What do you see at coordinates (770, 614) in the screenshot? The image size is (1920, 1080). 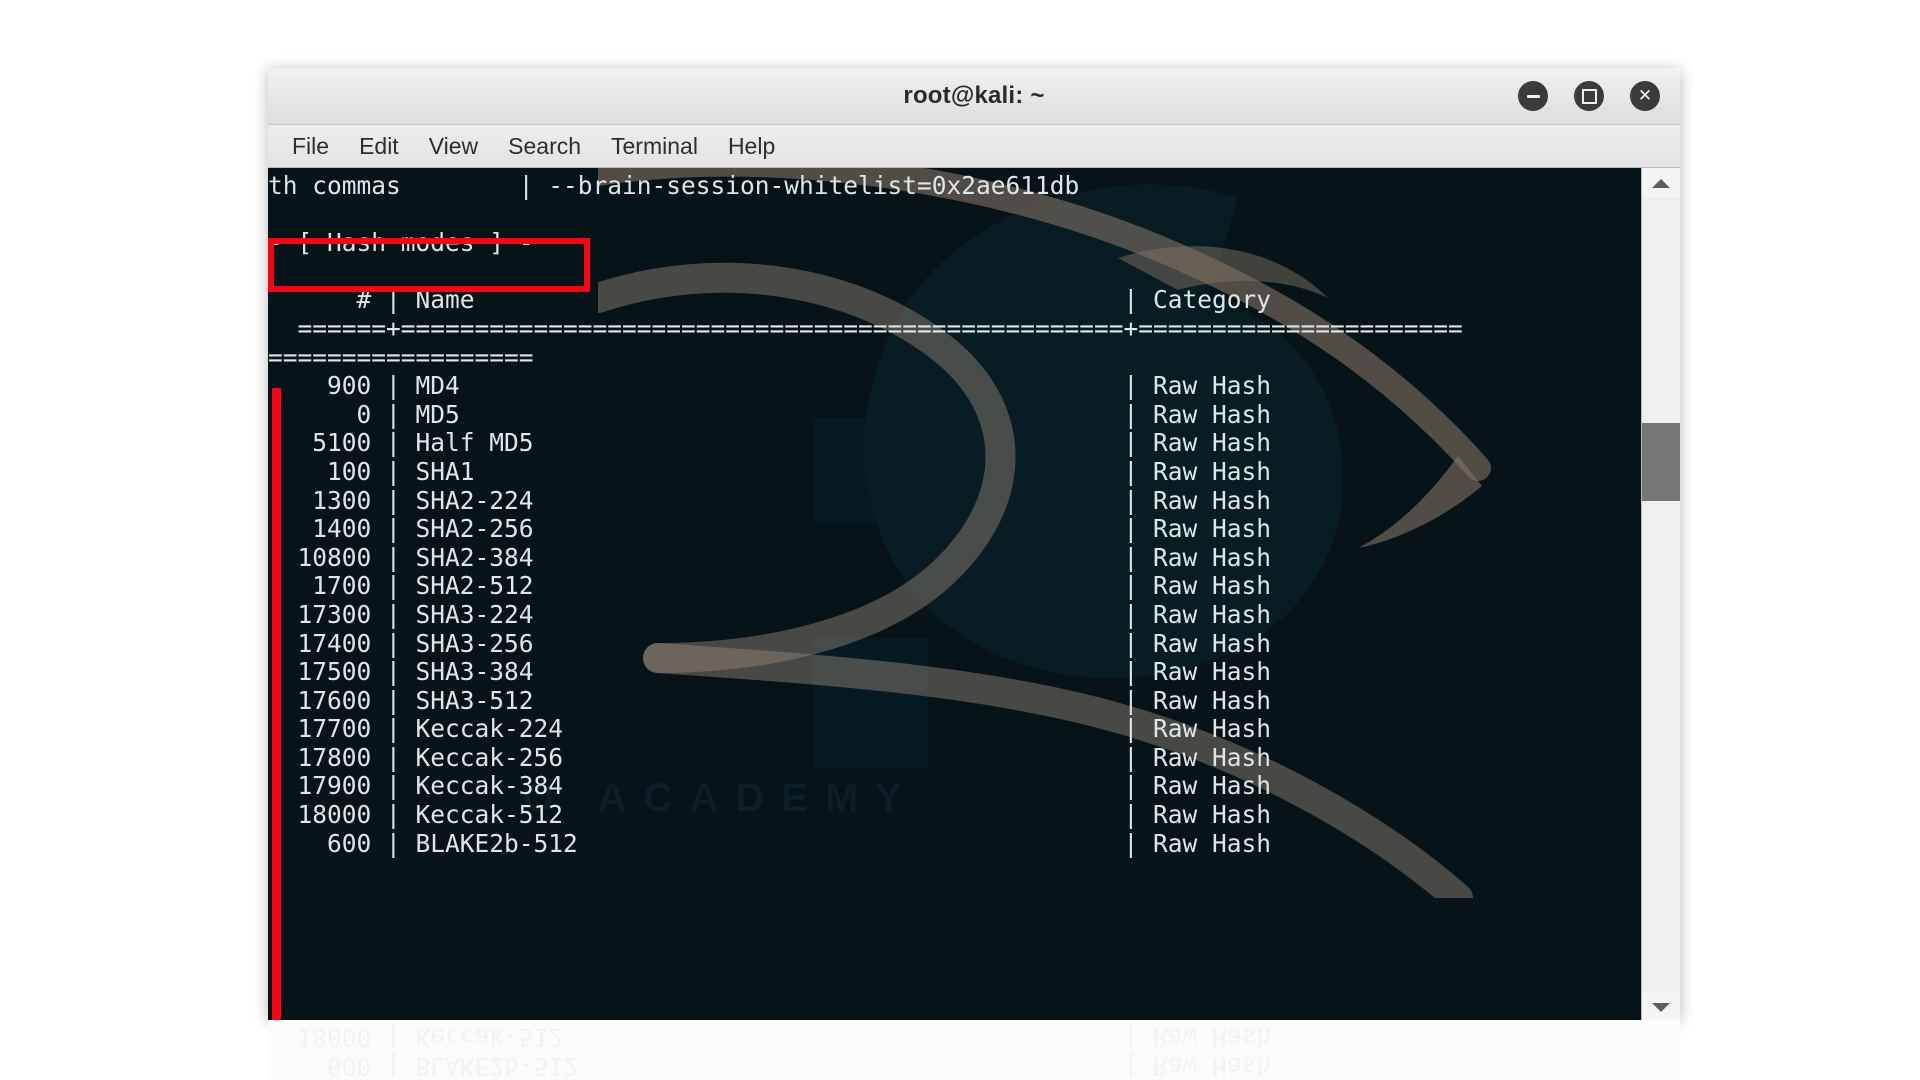 I see `terminal-line: 17300 | SHA3-224 | Raw Hash` at bounding box center [770, 614].